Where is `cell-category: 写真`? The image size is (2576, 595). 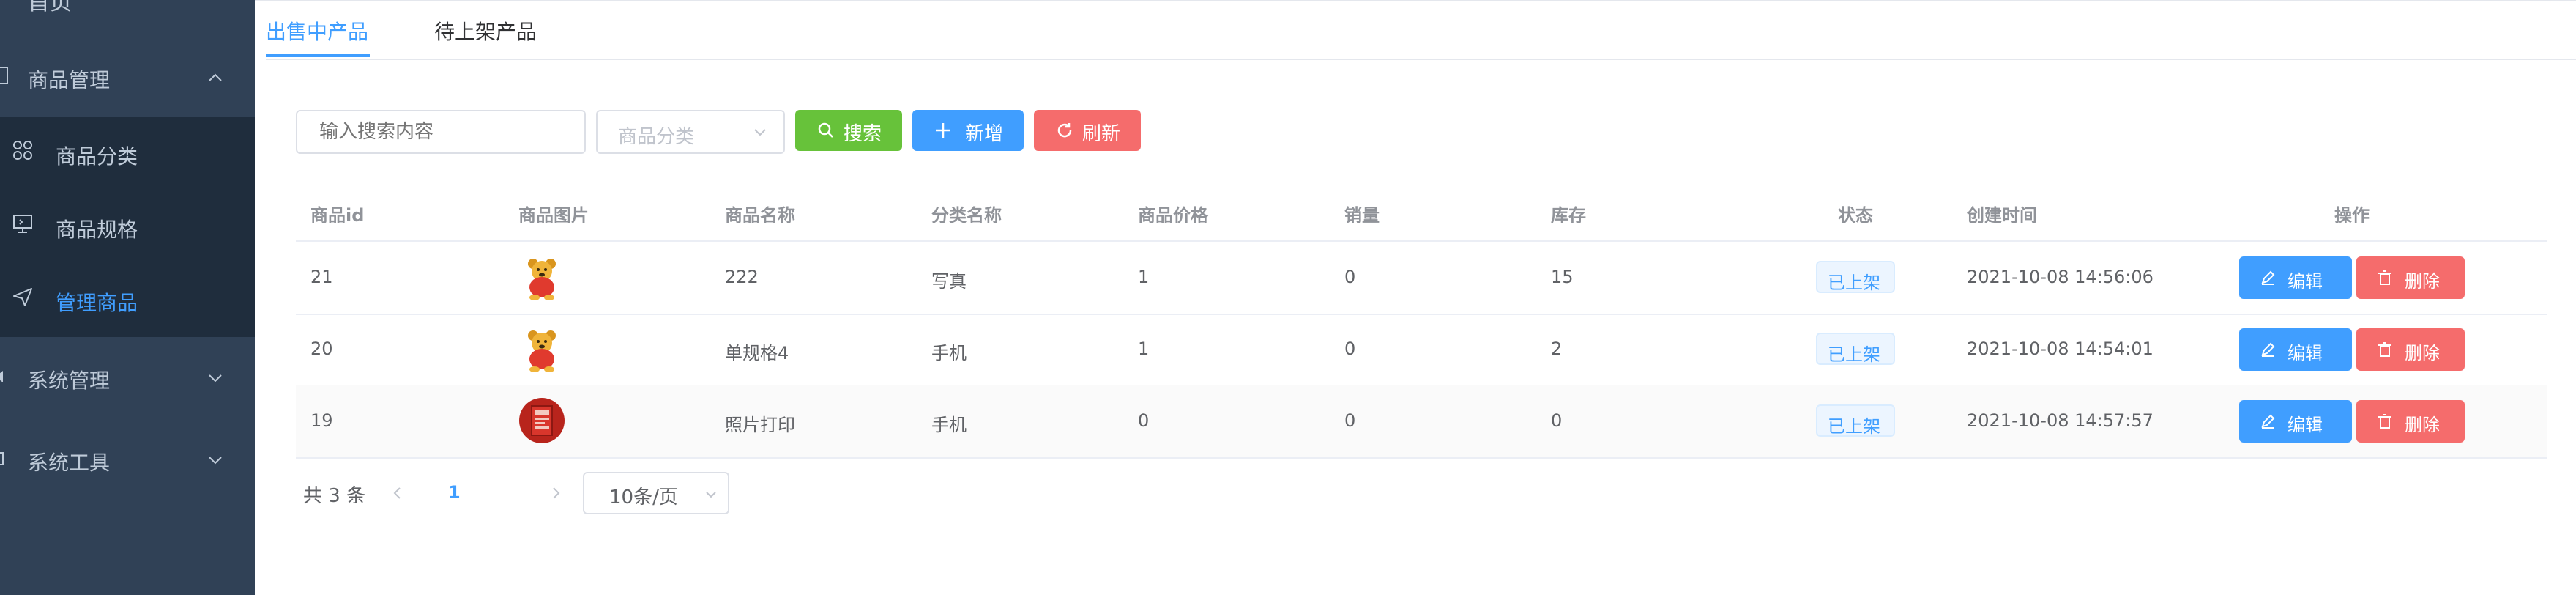
cell-category: 写真 is located at coordinates (949, 281).